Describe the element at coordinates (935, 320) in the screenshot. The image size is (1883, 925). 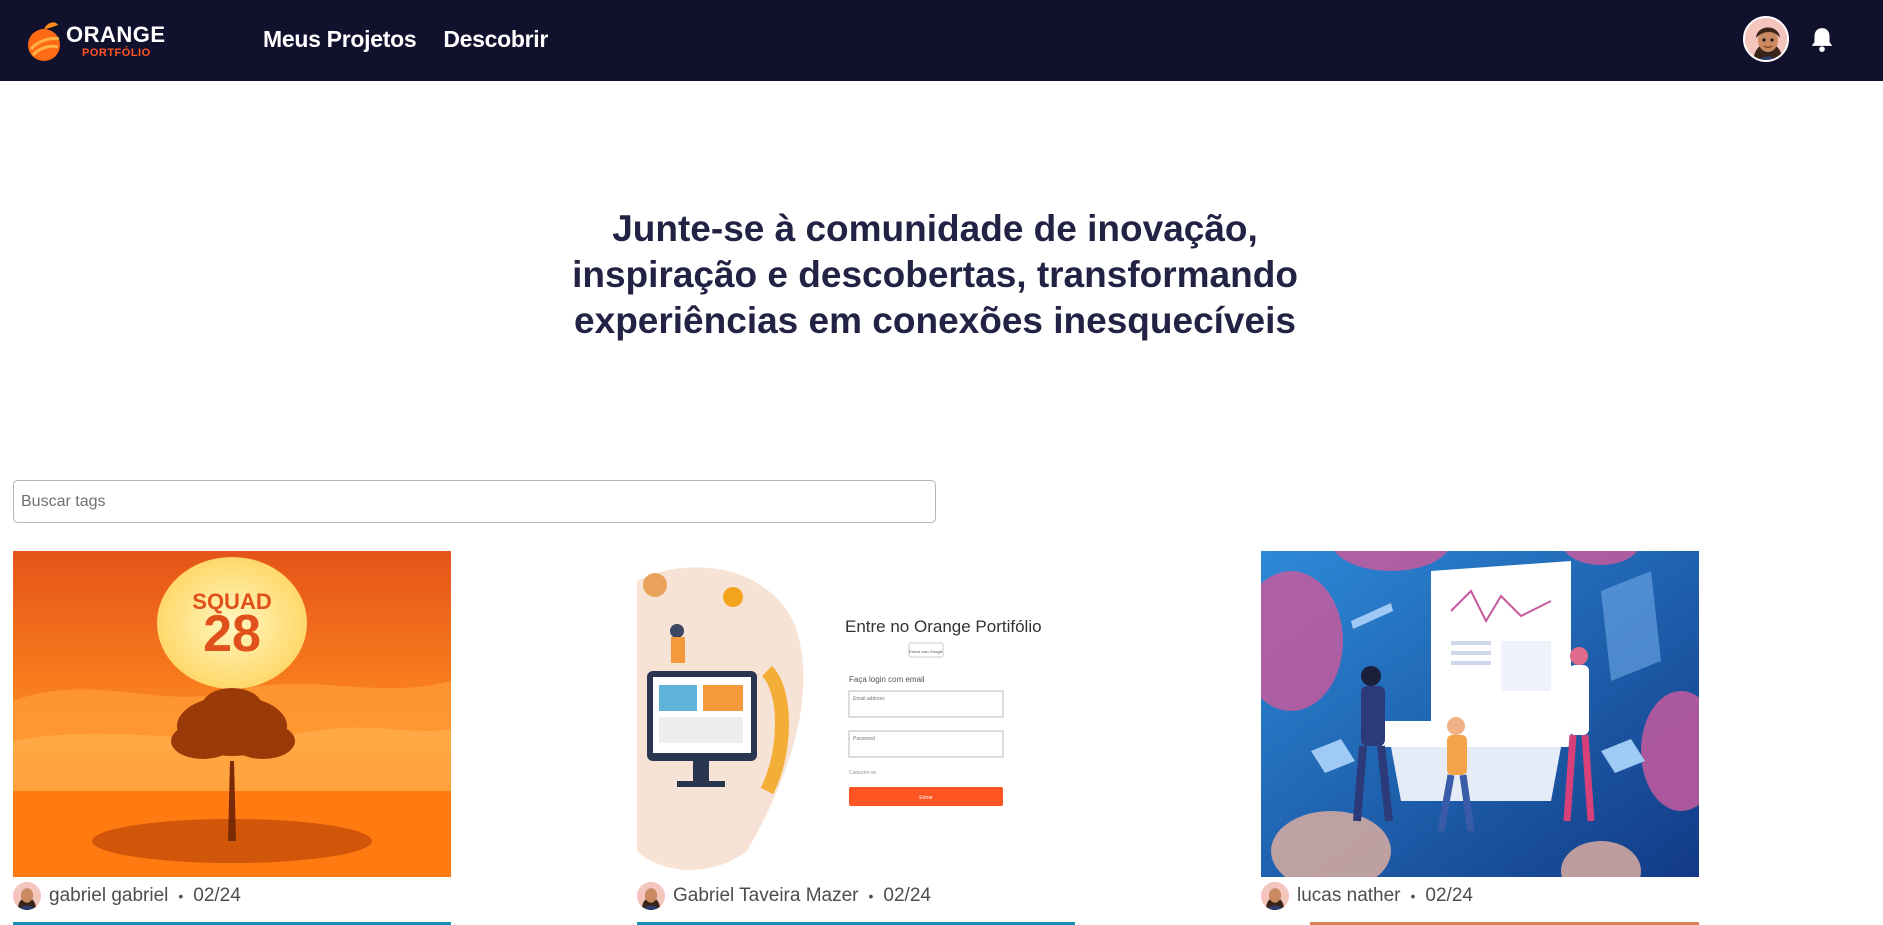
I see `hero-line-3: experiências em conexões inesquecíveis` at that location.